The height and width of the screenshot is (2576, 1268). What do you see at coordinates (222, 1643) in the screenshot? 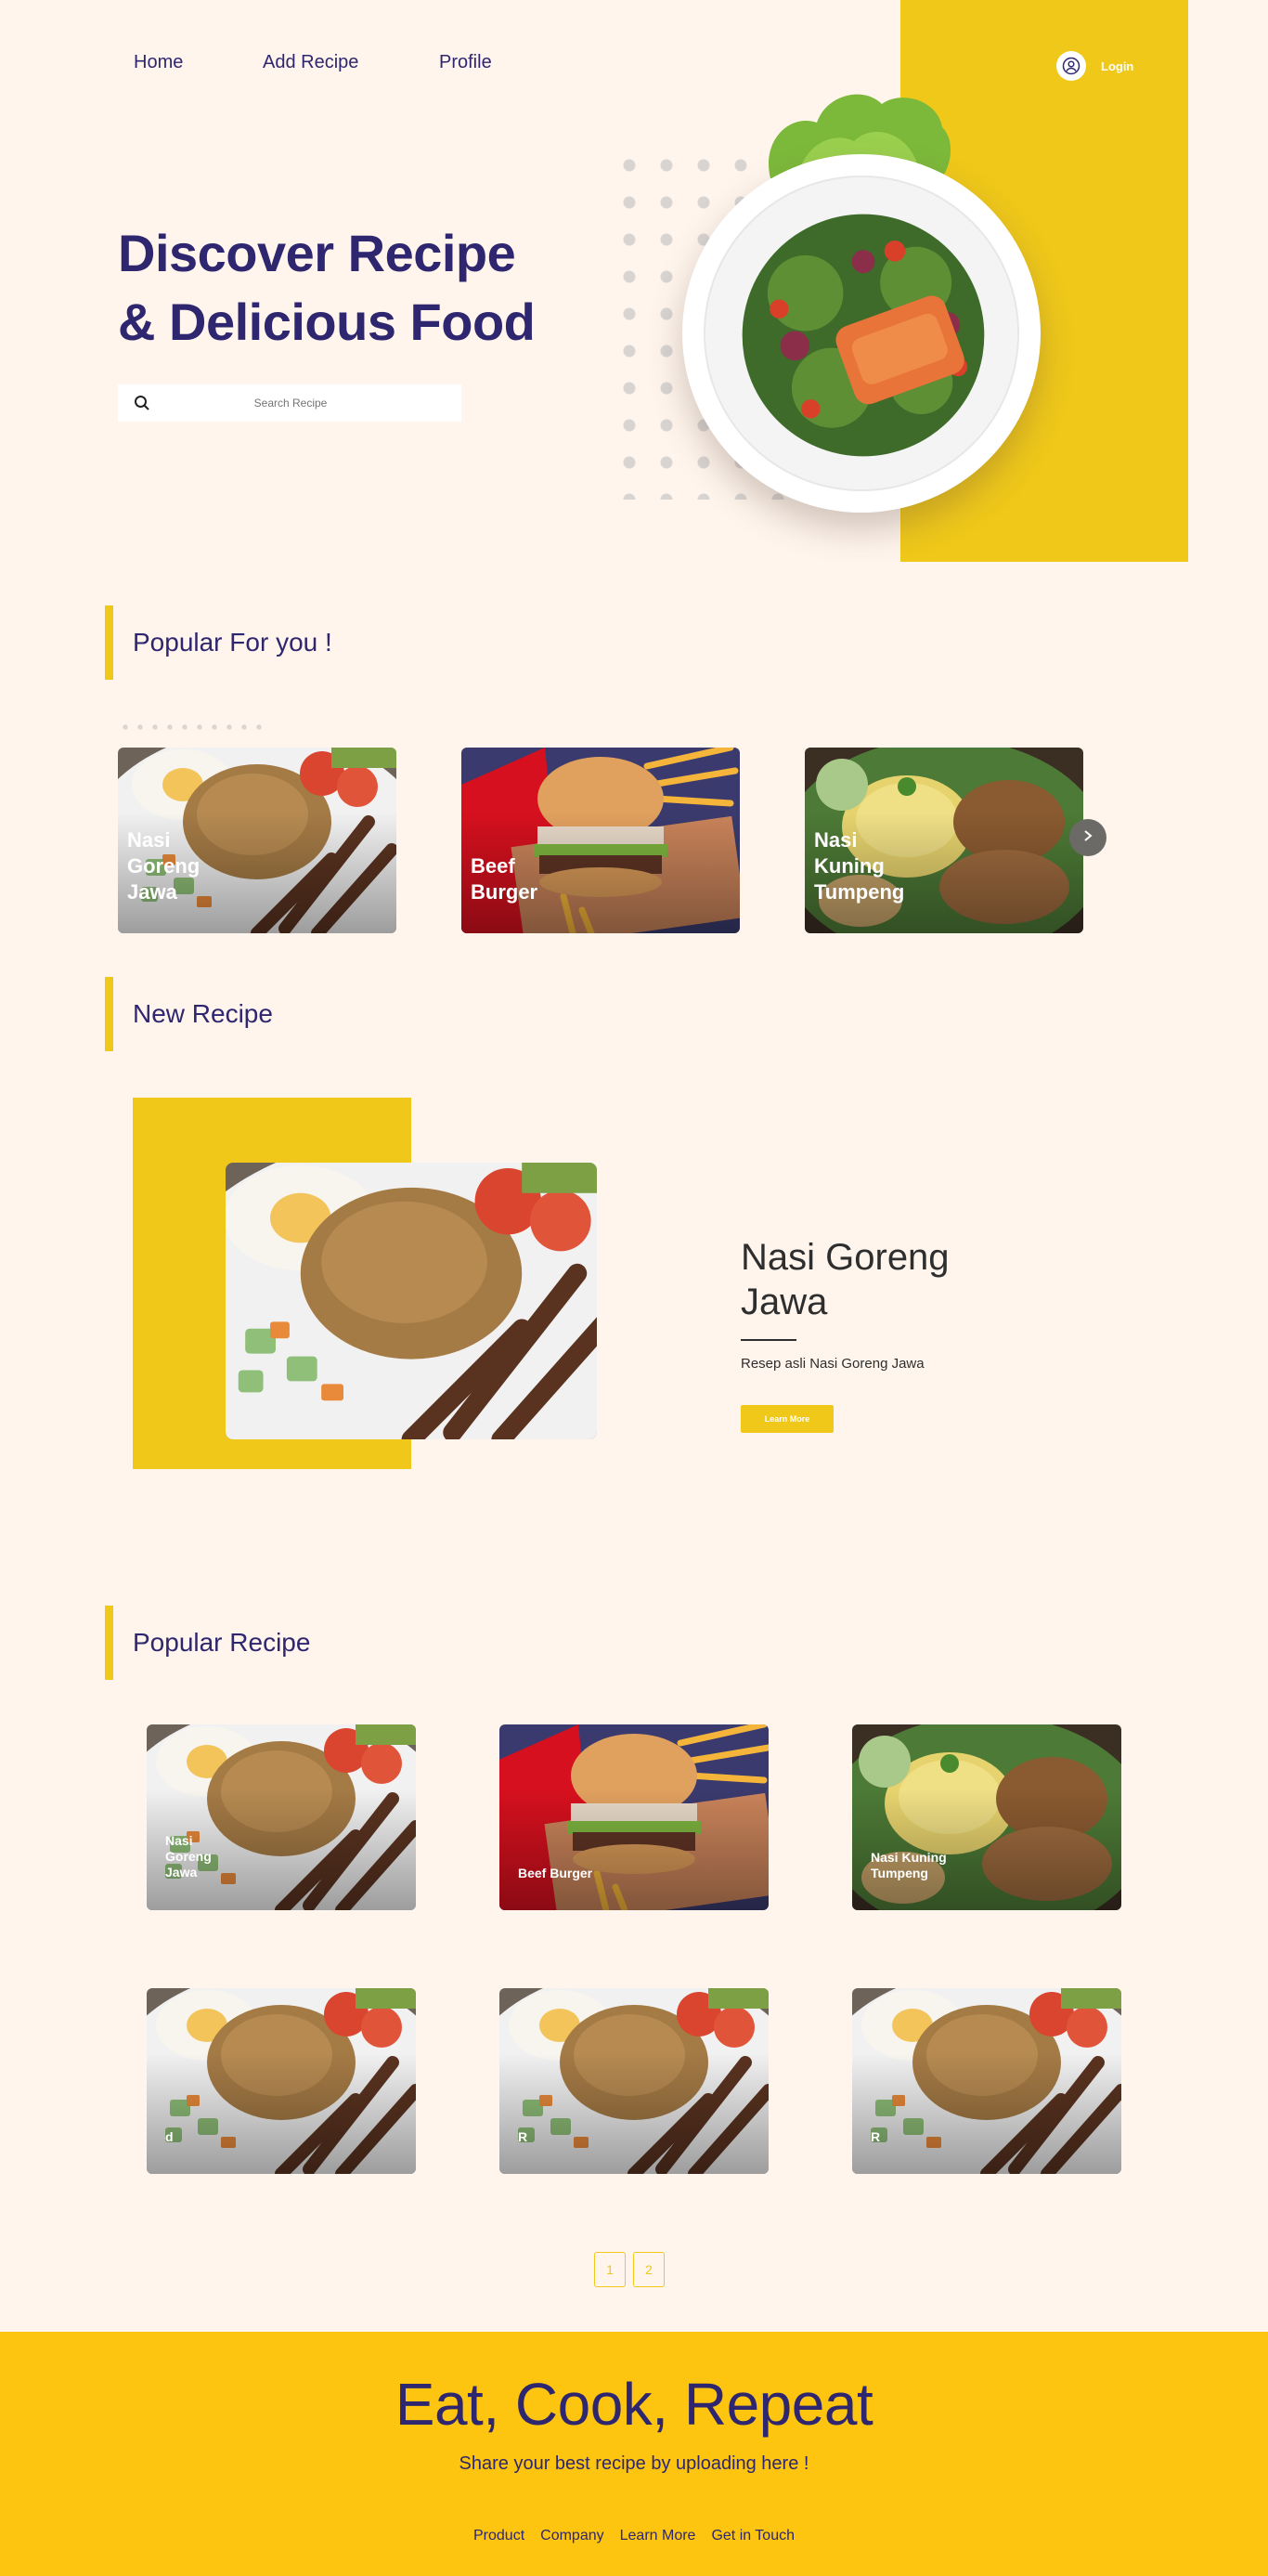
I see `section-title-popular-recipe: Popular Recipe` at bounding box center [222, 1643].